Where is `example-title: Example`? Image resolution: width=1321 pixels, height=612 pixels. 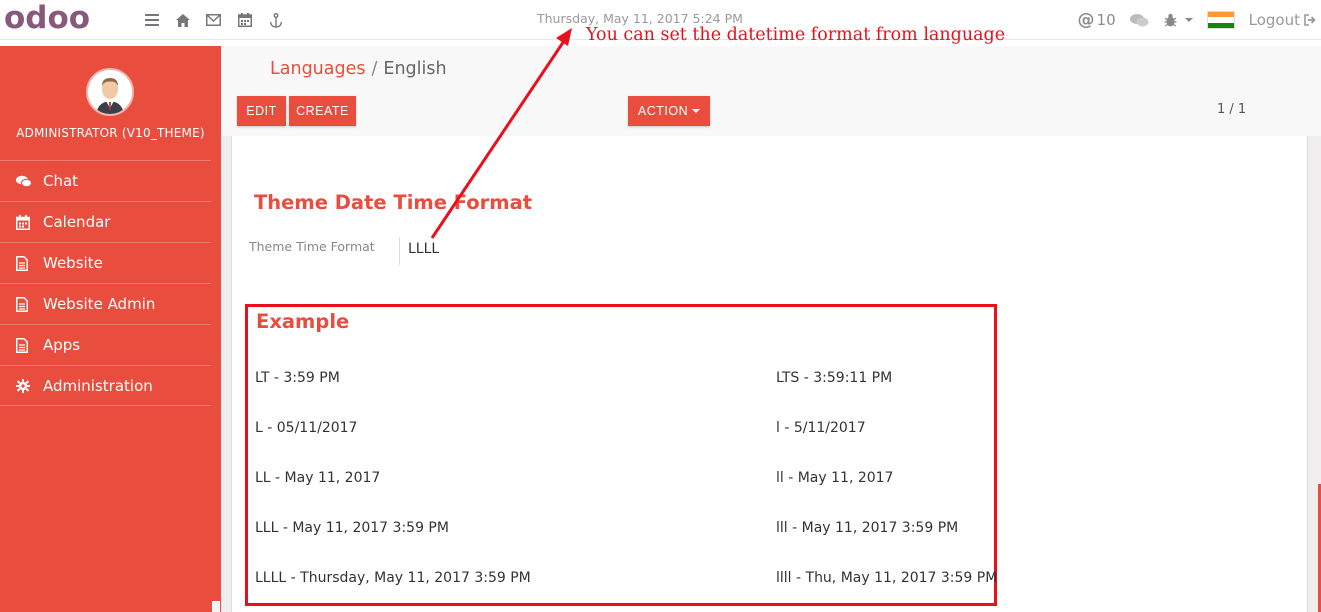 example-title: Example is located at coordinates (303, 321).